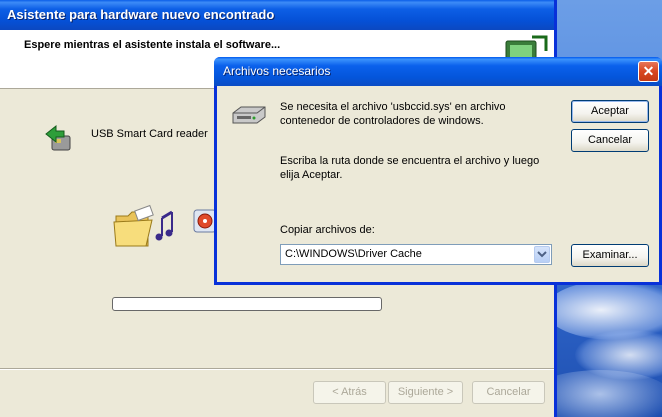 This screenshot has width=662, height=417. What do you see at coordinates (247, 304) in the screenshot?
I see `install-progress-bar` at bounding box center [247, 304].